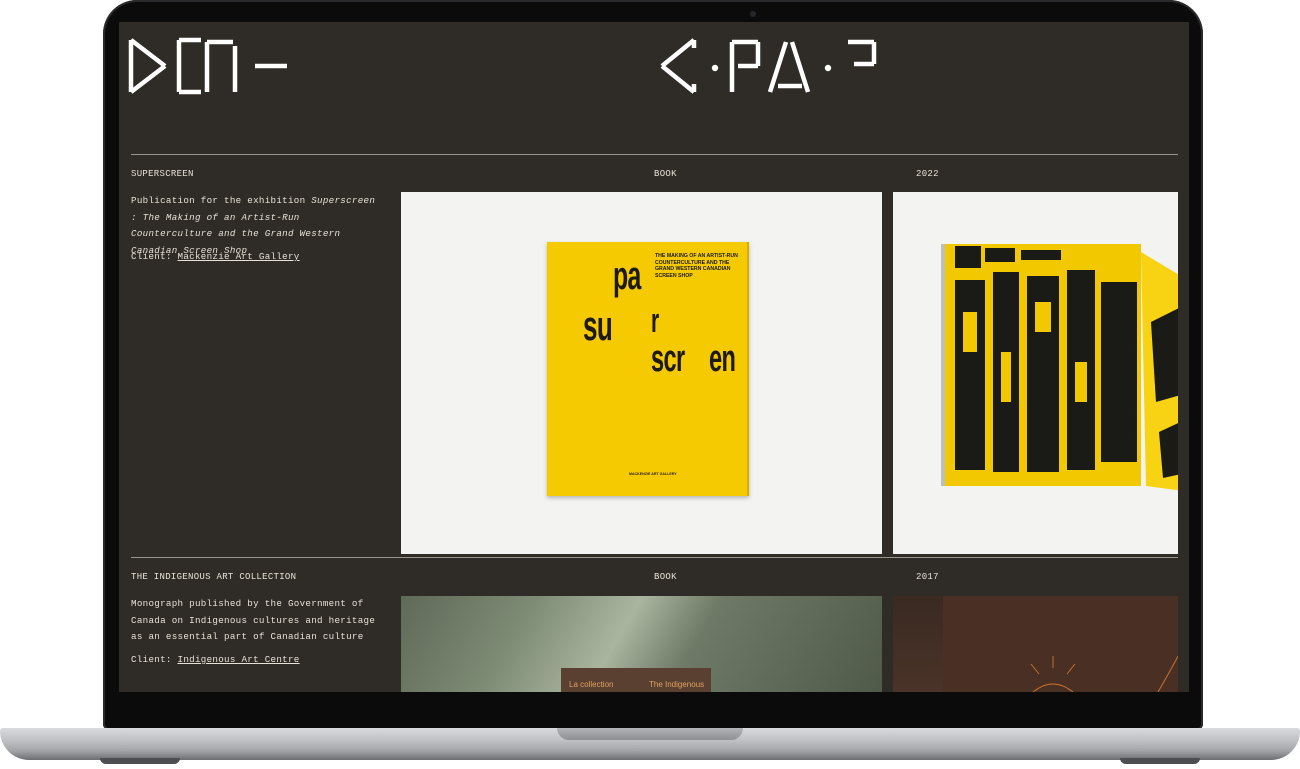 The width and height of the screenshot is (1300, 769). I want to click on project-image-spread, so click(1035, 373).